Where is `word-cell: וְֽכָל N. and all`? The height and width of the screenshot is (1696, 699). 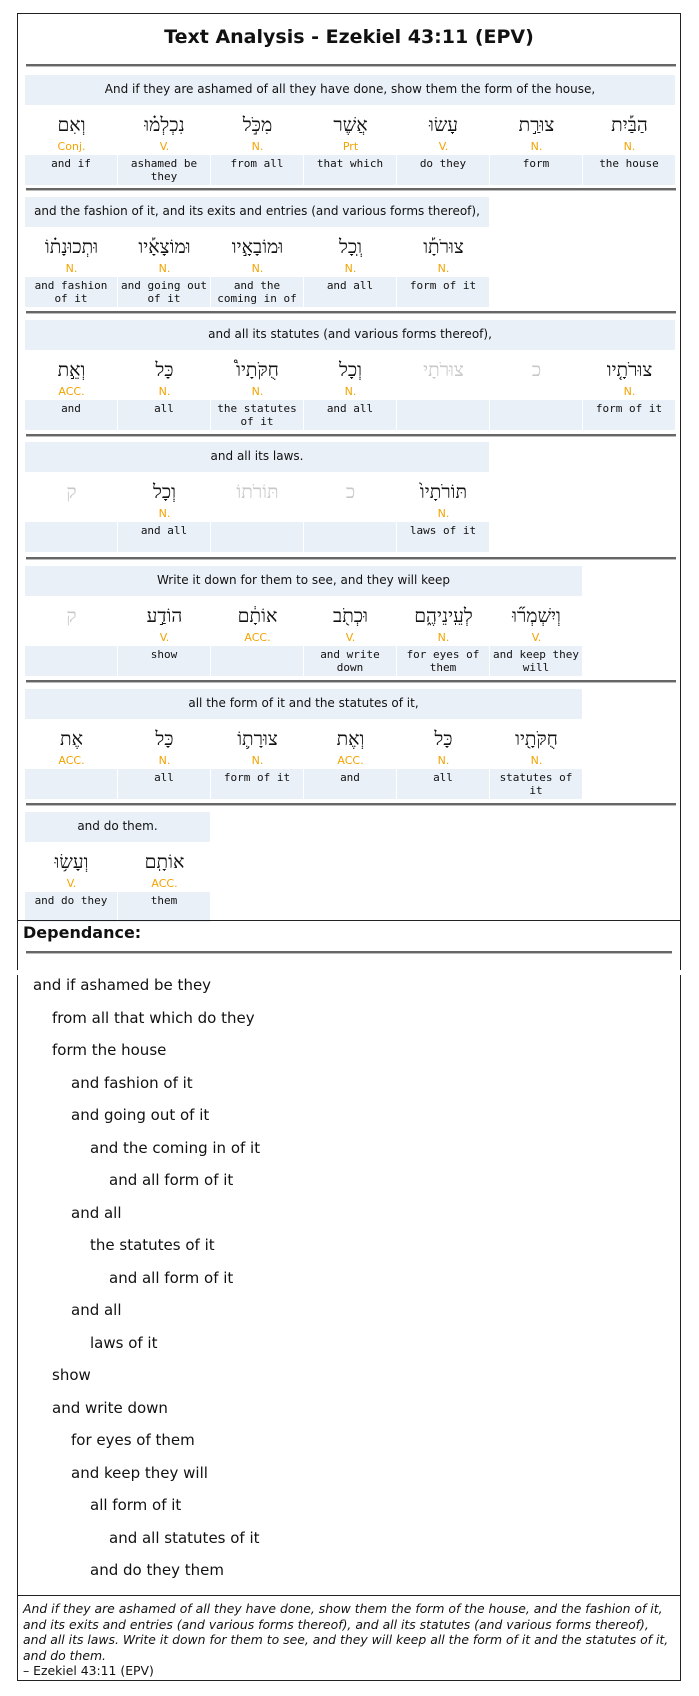
word-cell: וְֽכָל N. and all is located at coordinates (350, 267).